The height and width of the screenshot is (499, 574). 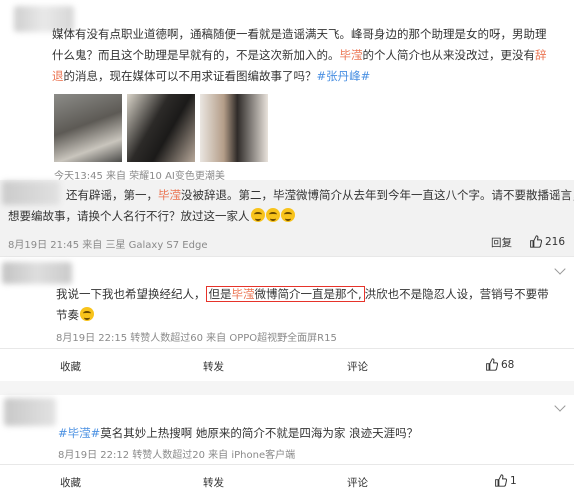 What do you see at coordinates (508, 364) in the screenshot?
I see `like-count: 68` at bounding box center [508, 364].